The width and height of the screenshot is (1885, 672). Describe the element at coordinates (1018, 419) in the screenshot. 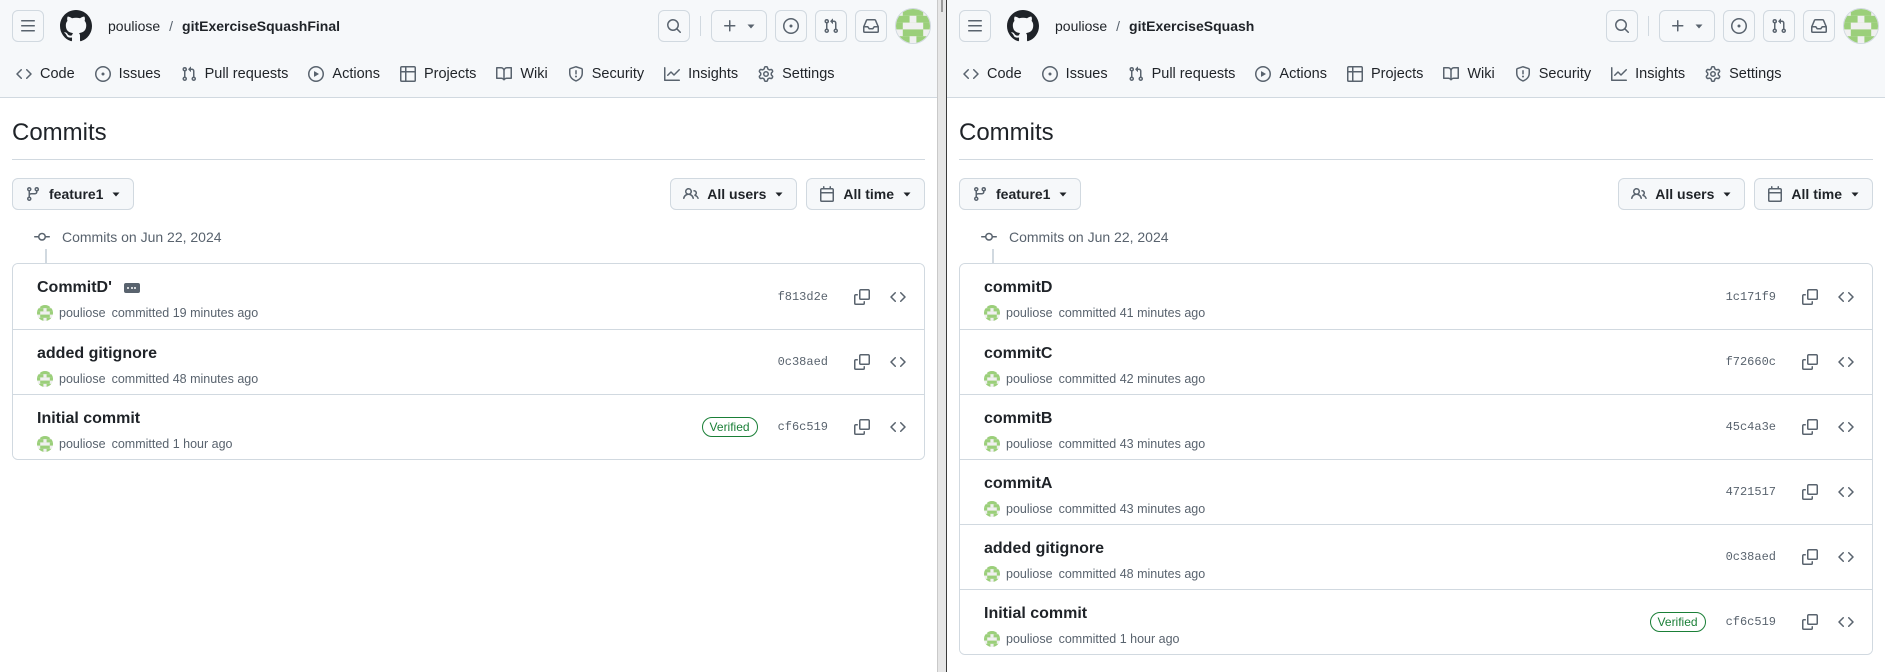

I see `commit-message-link: commitB` at that location.